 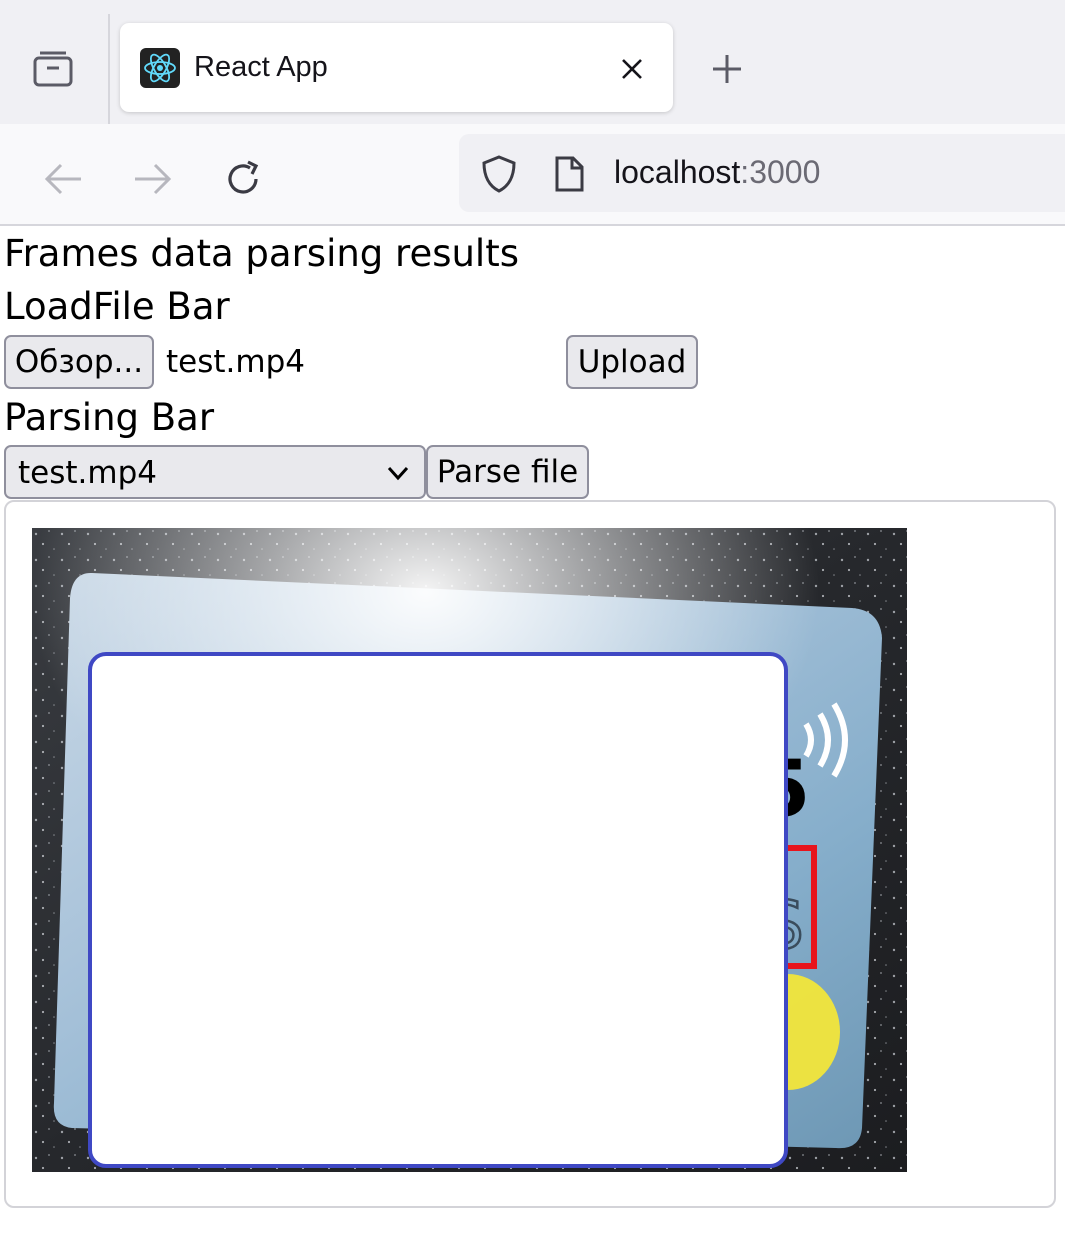 I want to click on tab-list-button, so click(x=53, y=69).